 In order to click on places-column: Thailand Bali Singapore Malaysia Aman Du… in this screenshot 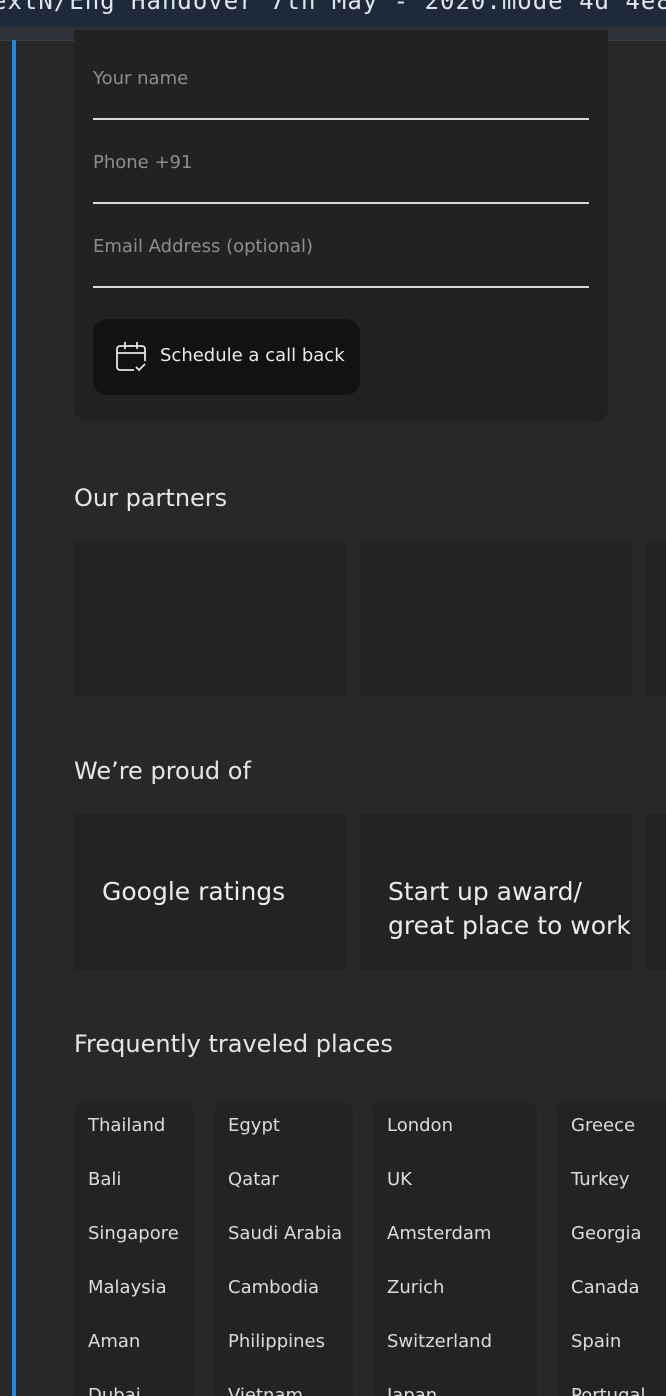, I will do `click(134, 1248)`.